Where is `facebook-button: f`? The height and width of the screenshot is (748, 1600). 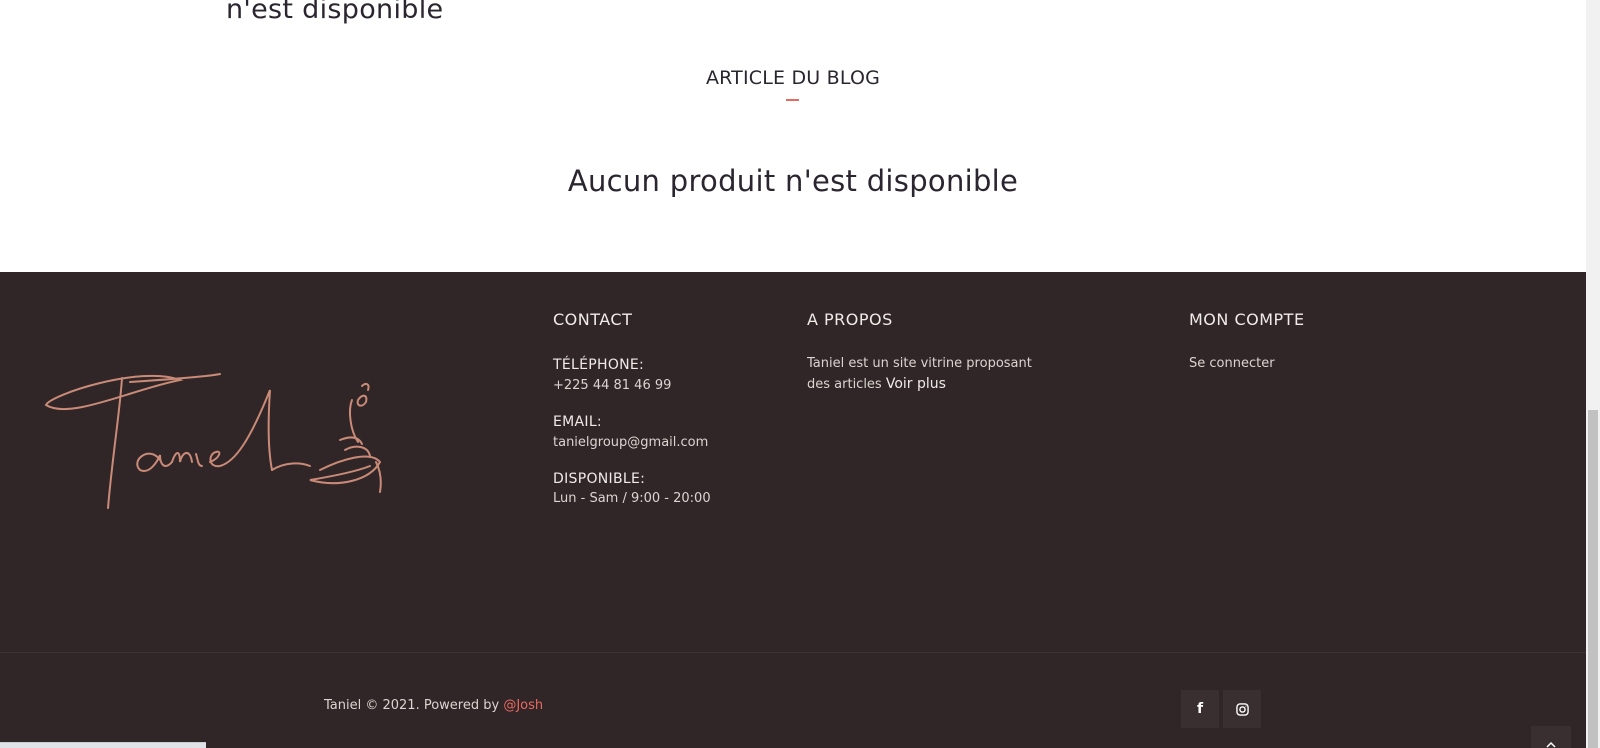
facebook-button: f is located at coordinates (1200, 709).